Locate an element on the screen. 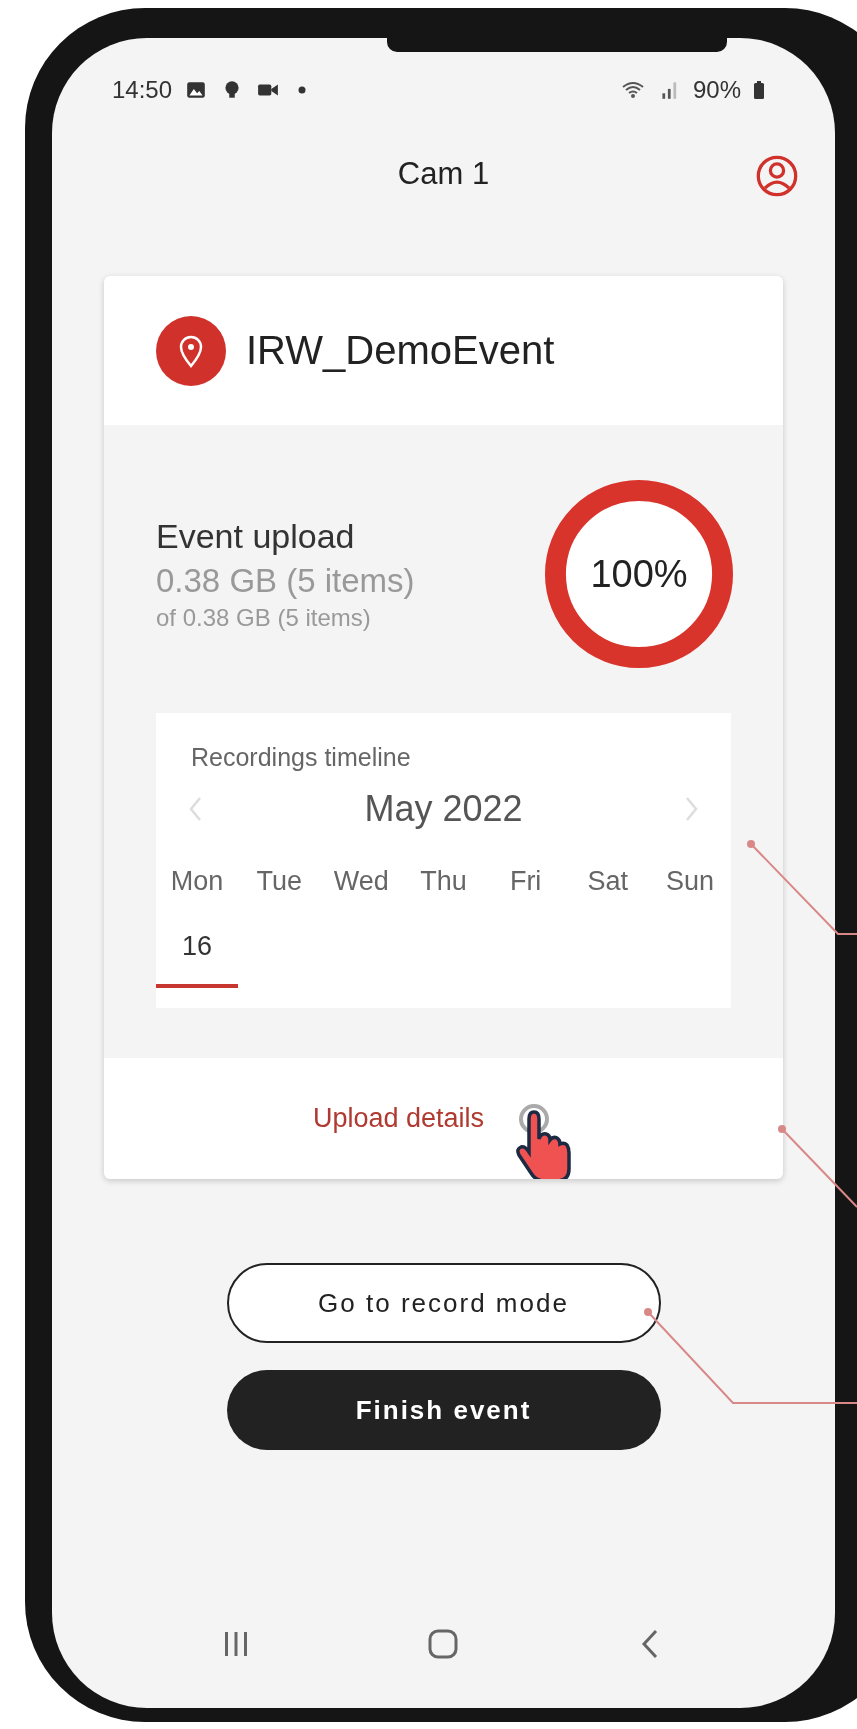  profile-icon is located at coordinates (777, 176).